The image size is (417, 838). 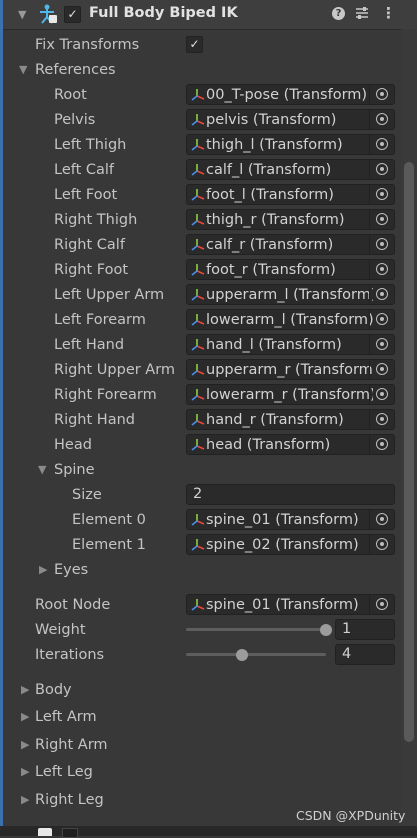 I want to click on ref-value-left-thigh: thigh_l (Transform), so click(x=274, y=145).